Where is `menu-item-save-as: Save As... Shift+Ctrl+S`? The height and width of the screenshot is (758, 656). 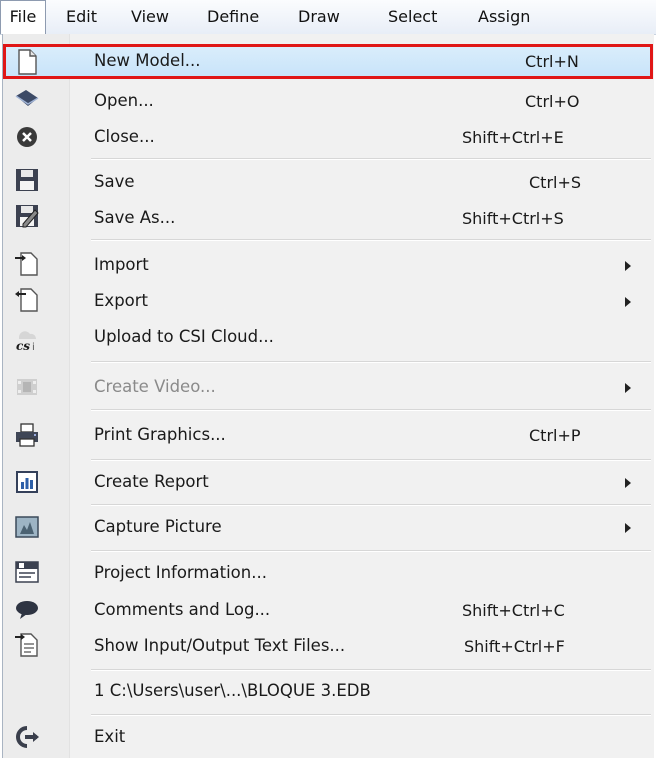 menu-item-save-as: Save As... Shift+Ctrl+S is located at coordinates (328, 218).